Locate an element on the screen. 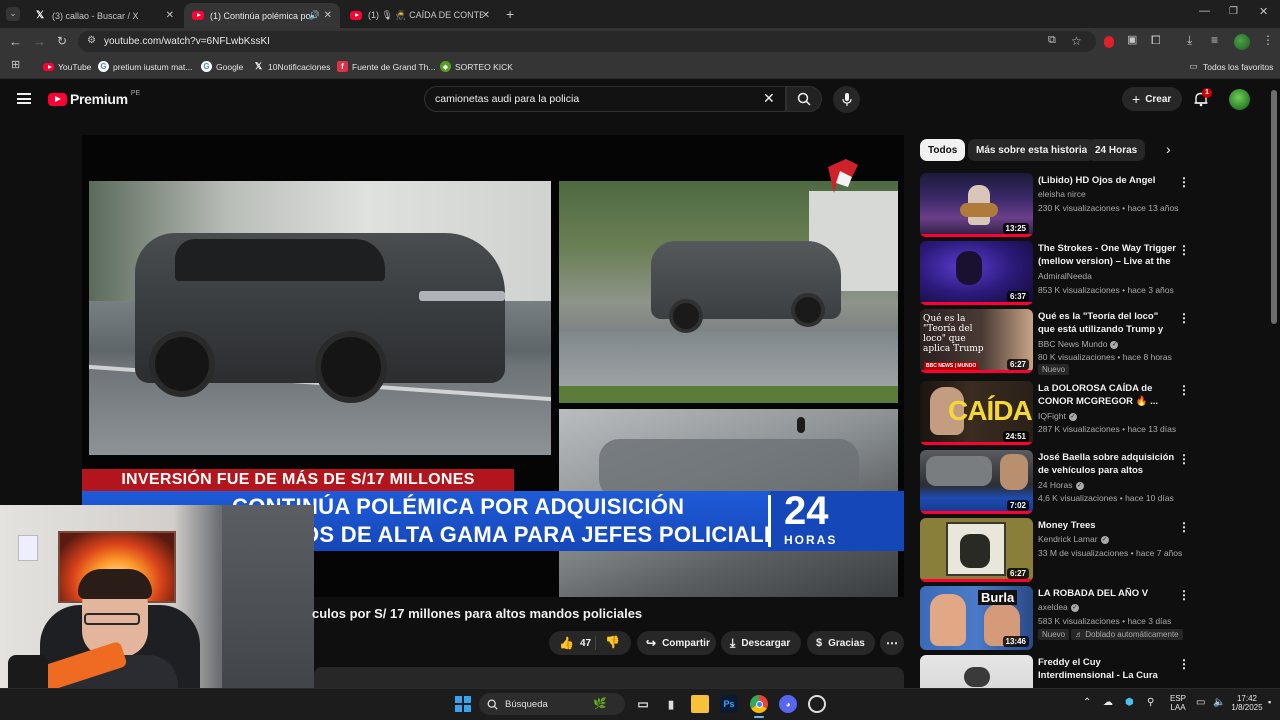 Image resolution: width=1280 pixels, height=720 pixels. onedrive-icon: ☁ is located at coordinates (1108, 702).